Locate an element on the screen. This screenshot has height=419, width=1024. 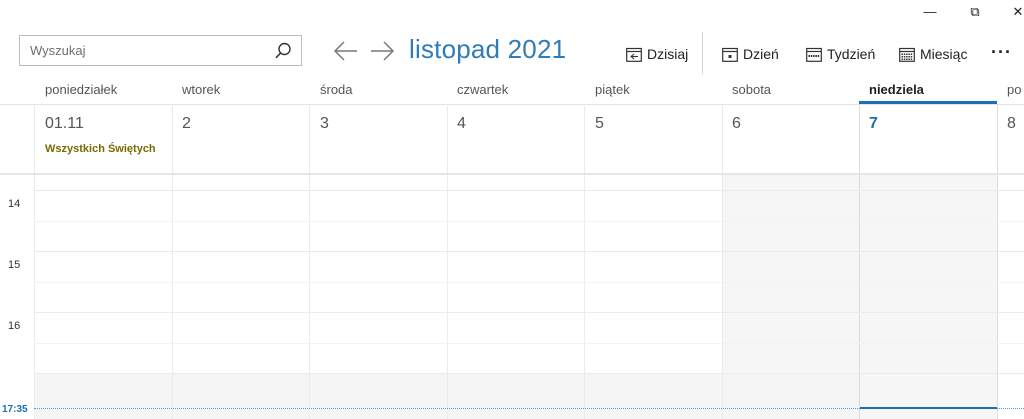
header-divider is located at coordinates (512, 104).